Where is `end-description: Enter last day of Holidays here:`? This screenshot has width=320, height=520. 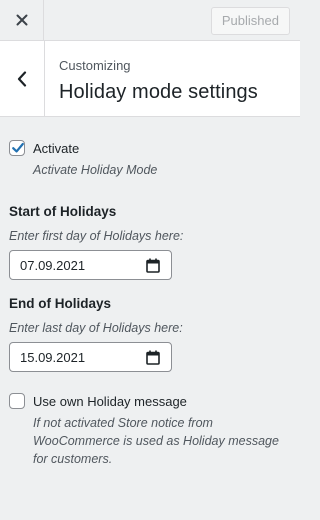
end-description: Enter last day of Holidays here: is located at coordinates (96, 328).